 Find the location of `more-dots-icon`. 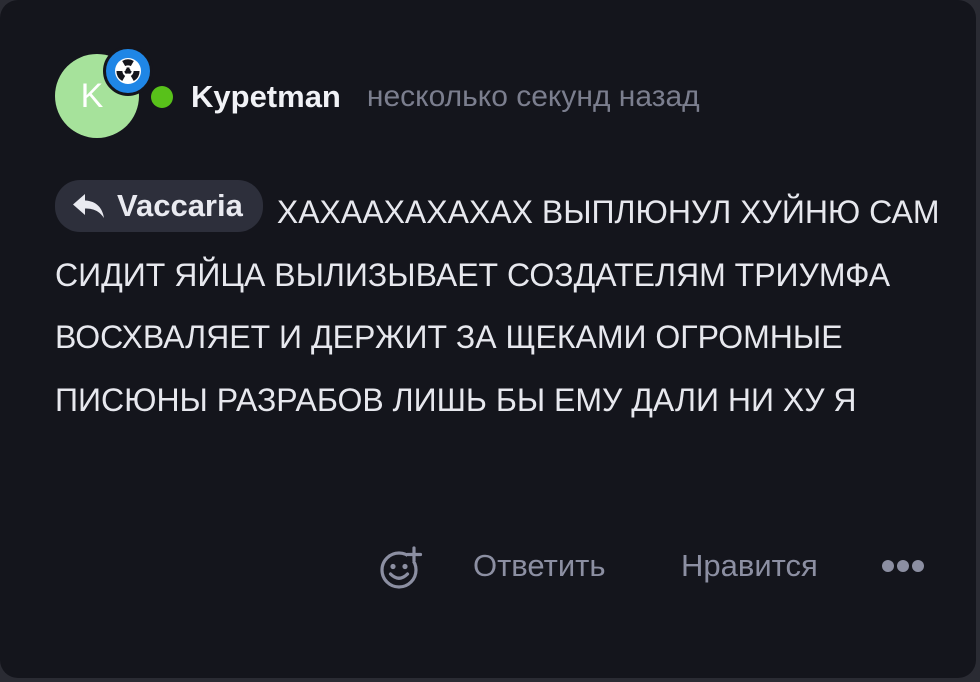

more-dots-icon is located at coordinates (903, 566).